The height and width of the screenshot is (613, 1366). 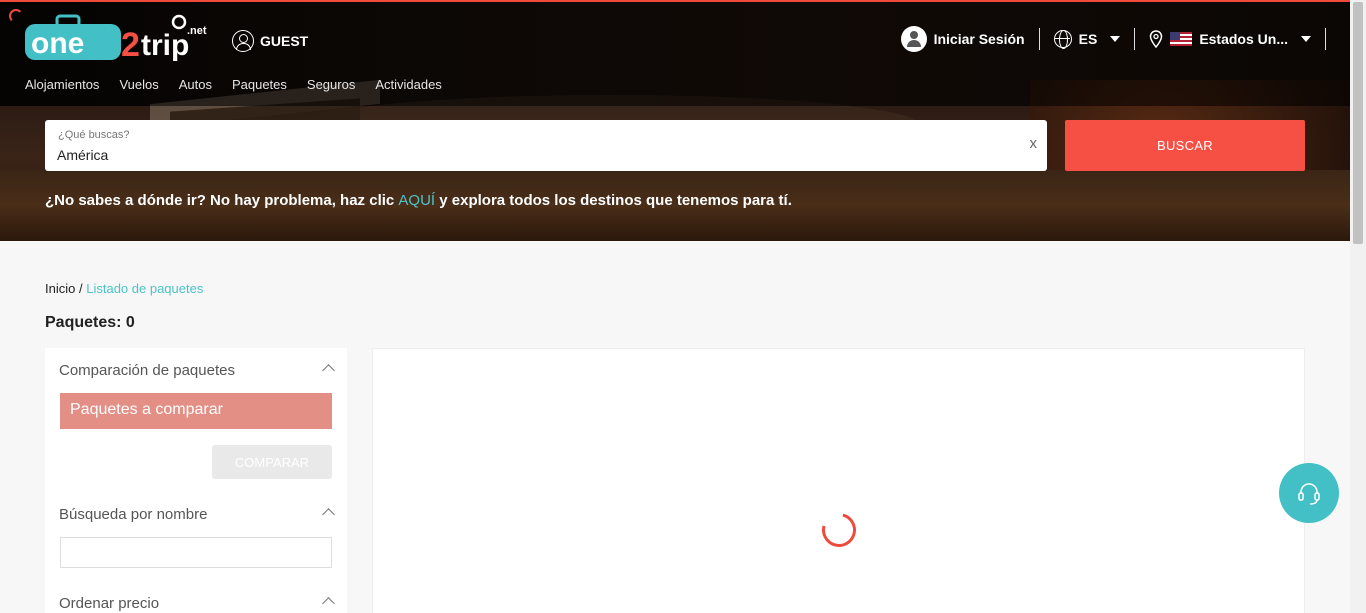 I want to click on language-label: ES, so click(x=1088, y=39).